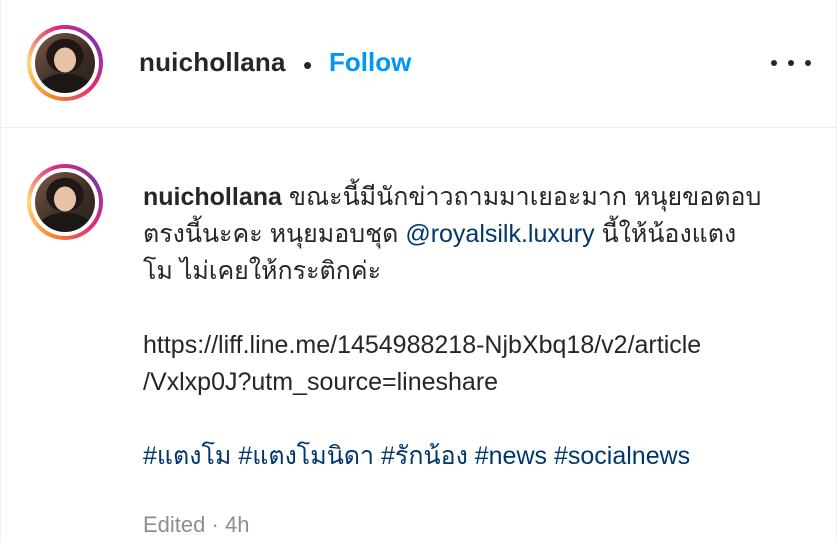 The image size is (837, 542). Describe the element at coordinates (237, 524) in the screenshot. I see `post-timestamp: 4h` at that location.